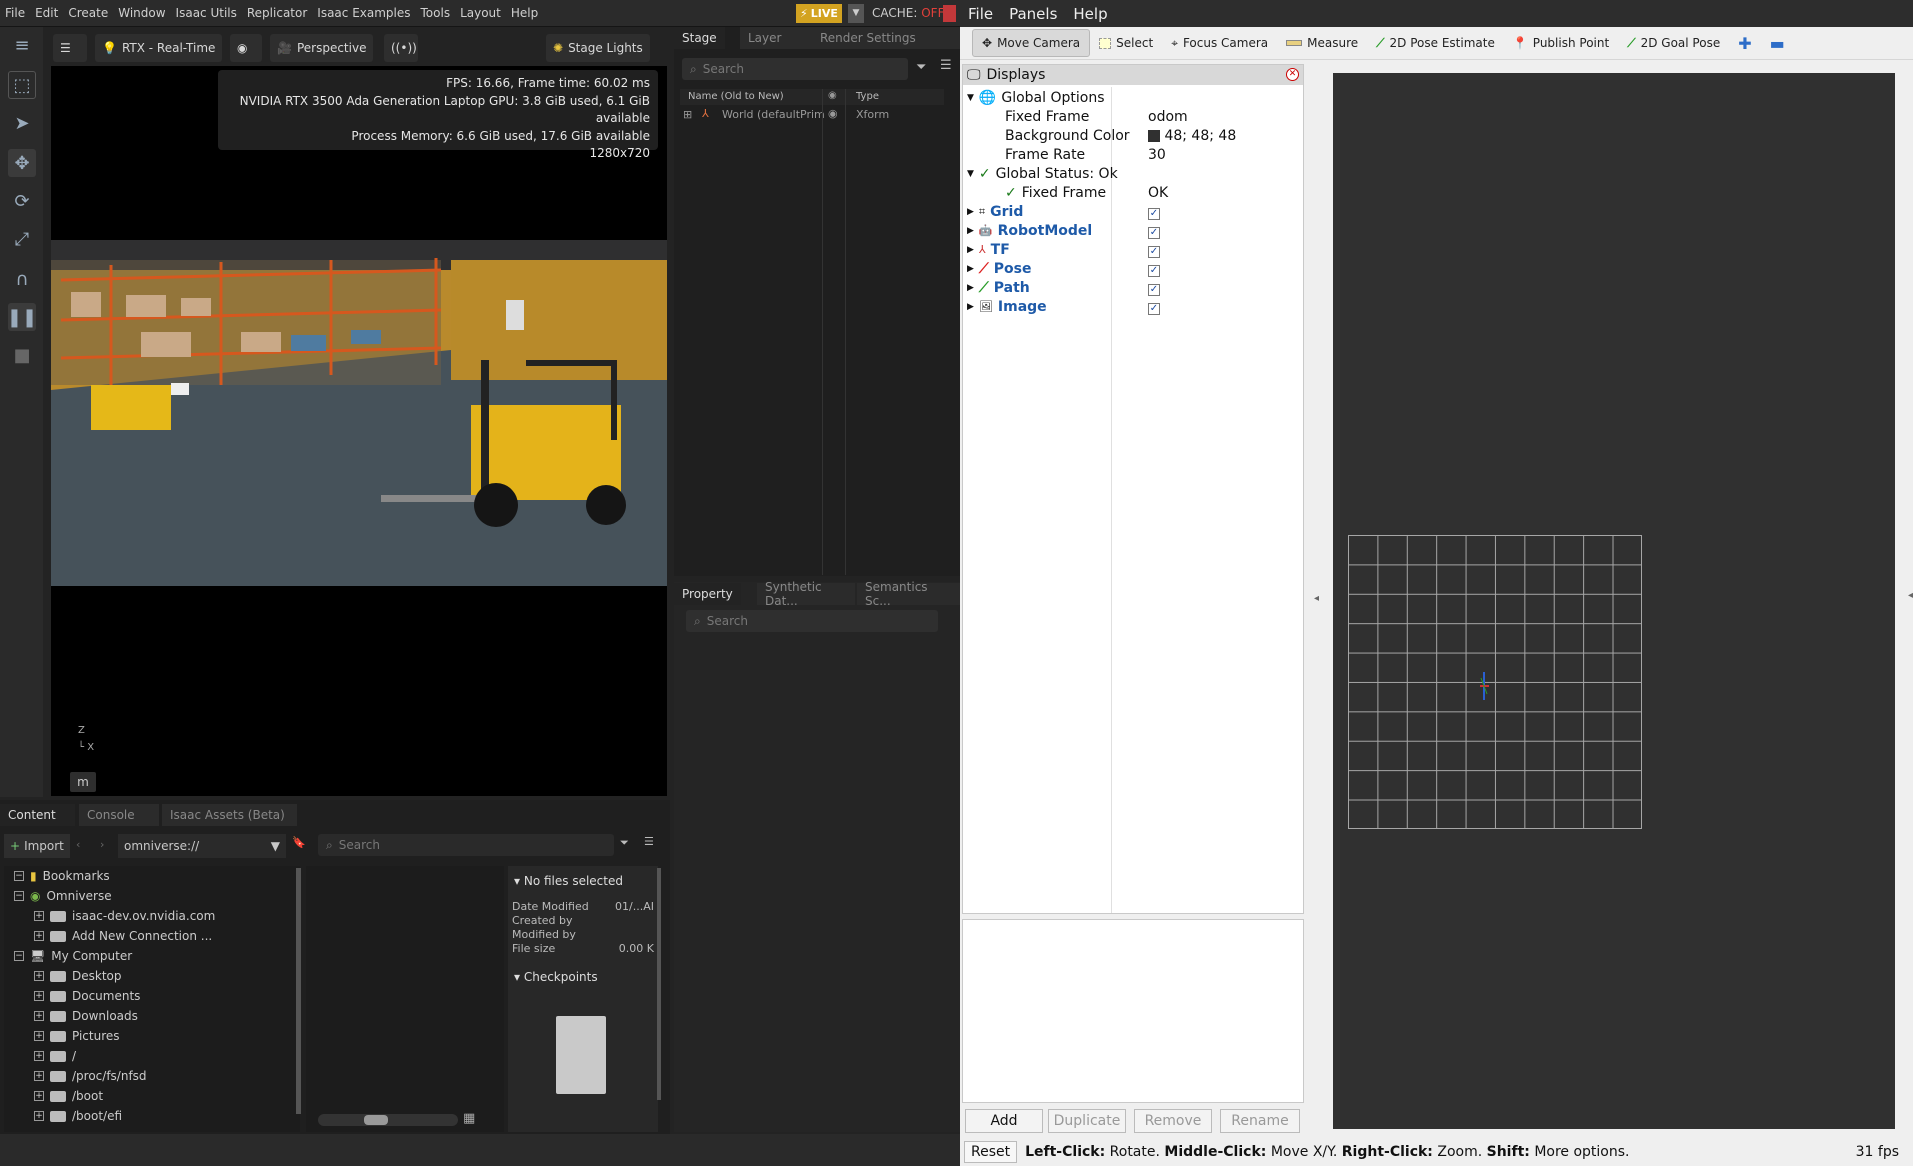  I want to click on panel-splitter: ◂, so click(1319, 601).